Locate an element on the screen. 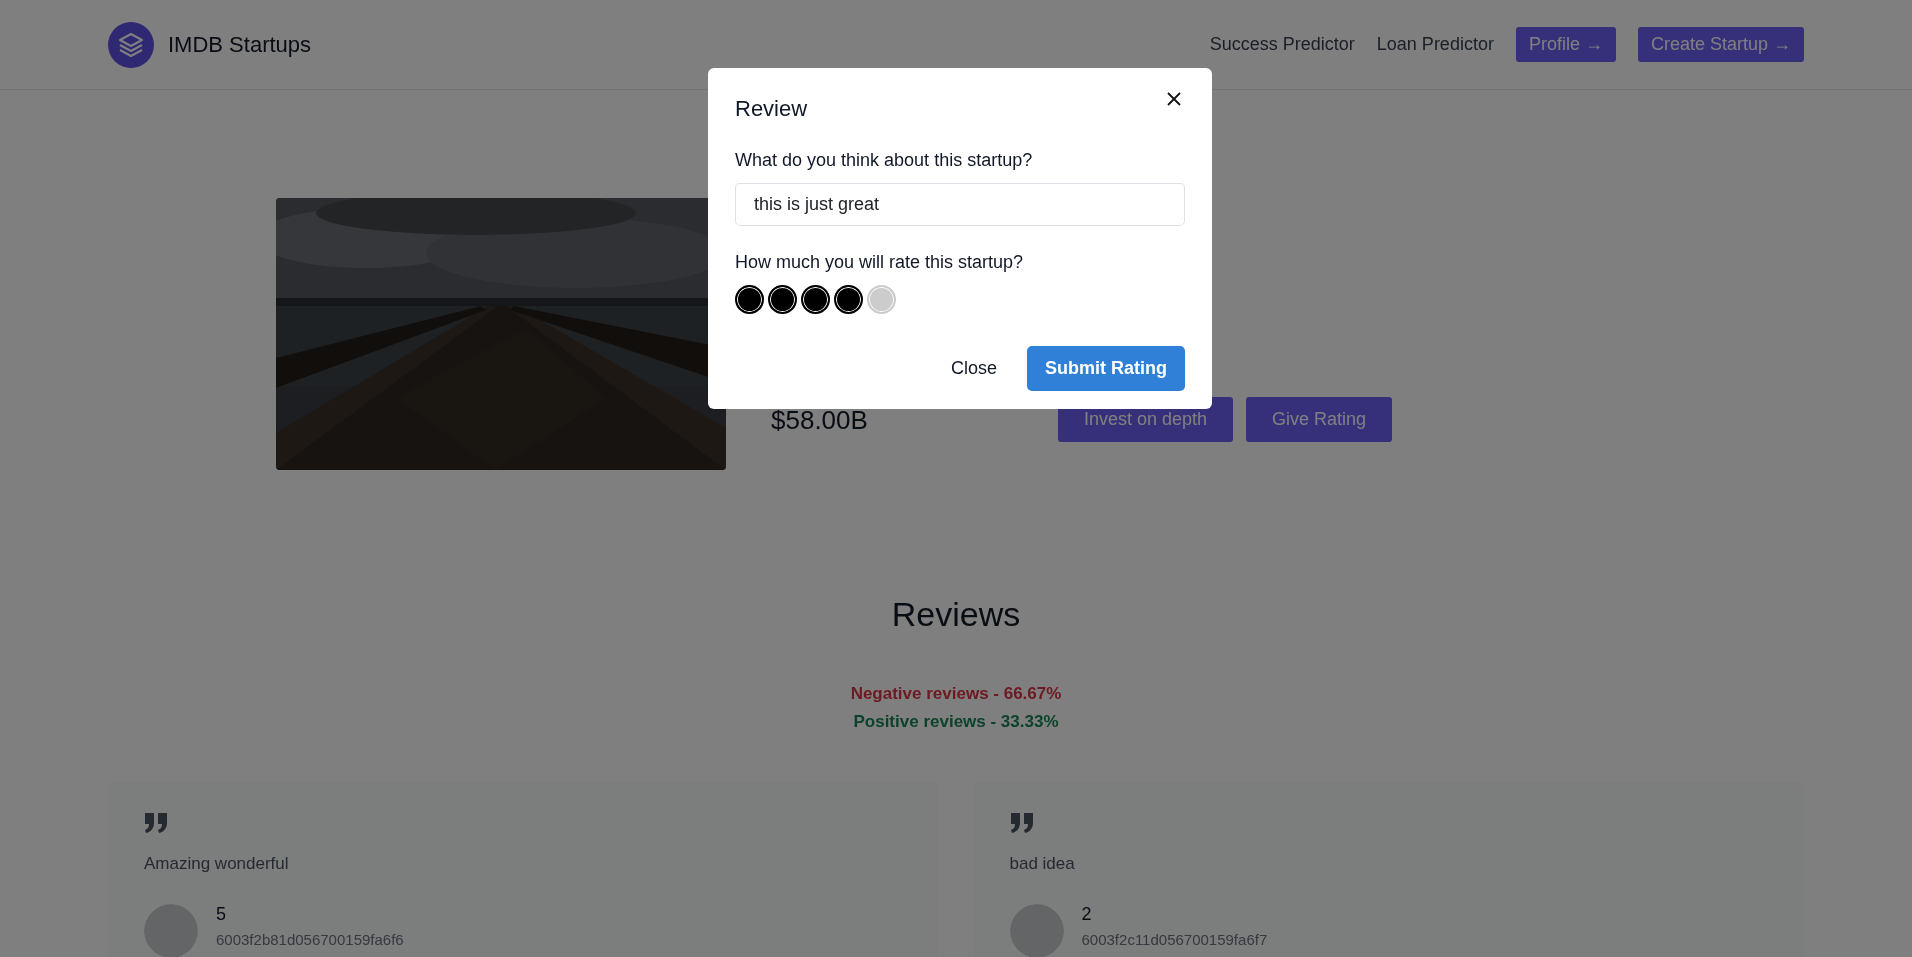 This screenshot has height=957, width=1912. nav-button: Profile → is located at coordinates (1565, 44).